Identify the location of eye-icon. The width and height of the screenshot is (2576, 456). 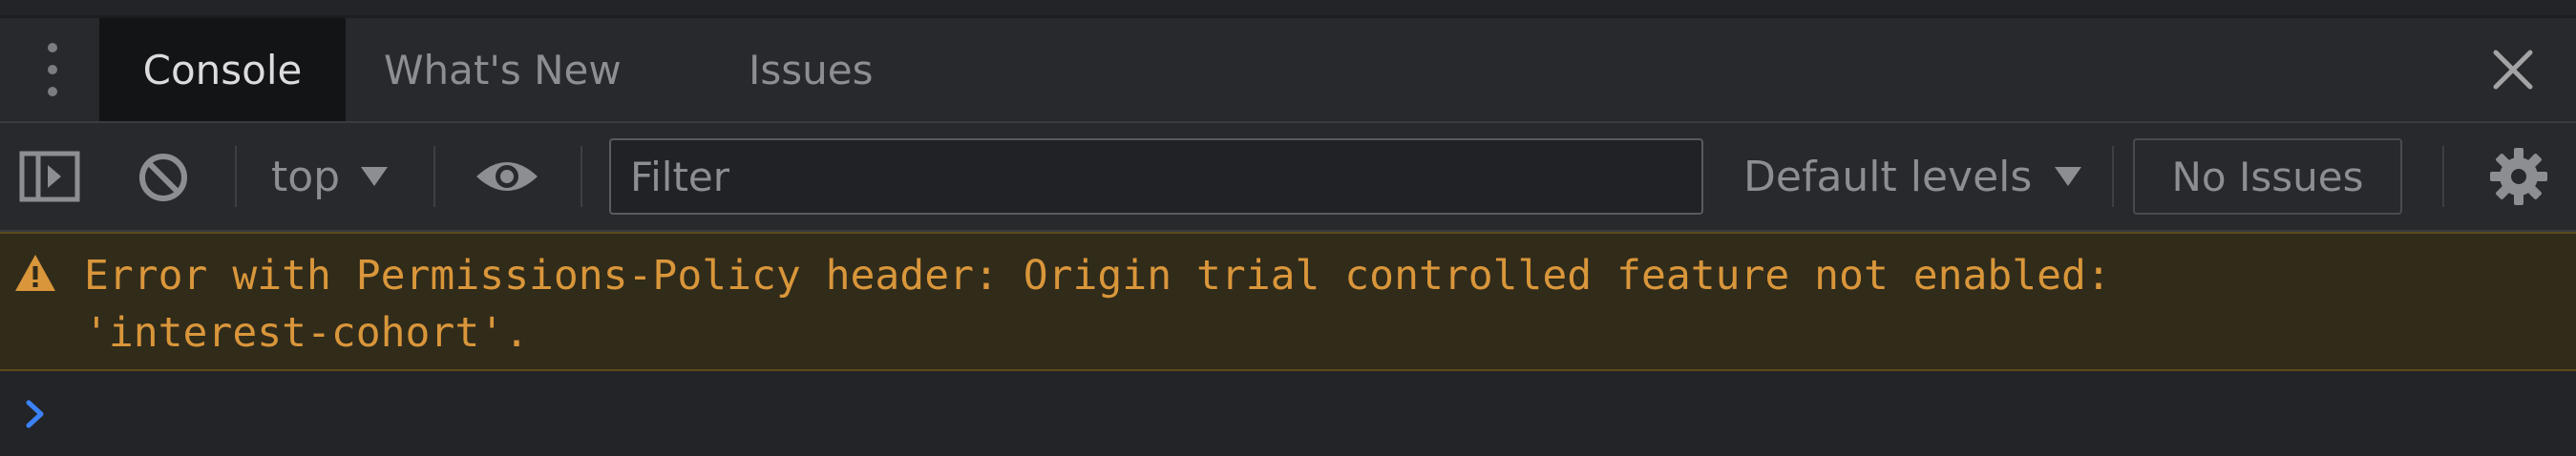
(507, 176).